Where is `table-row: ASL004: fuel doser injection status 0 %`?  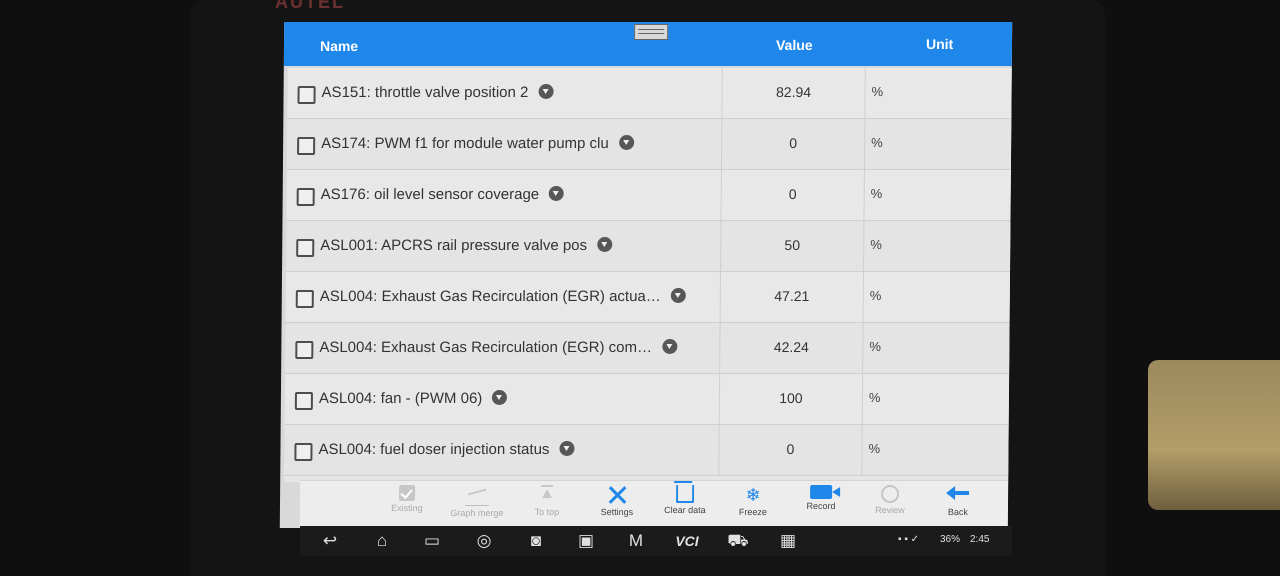 table-row: ASL004: fuel doser injection status 0 % is located at coordinates (646, 450).